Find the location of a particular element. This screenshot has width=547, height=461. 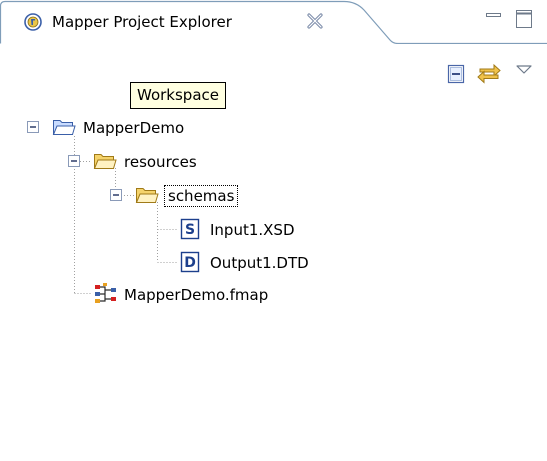

xsd-glyph: S is located at coordinates (190, 230).